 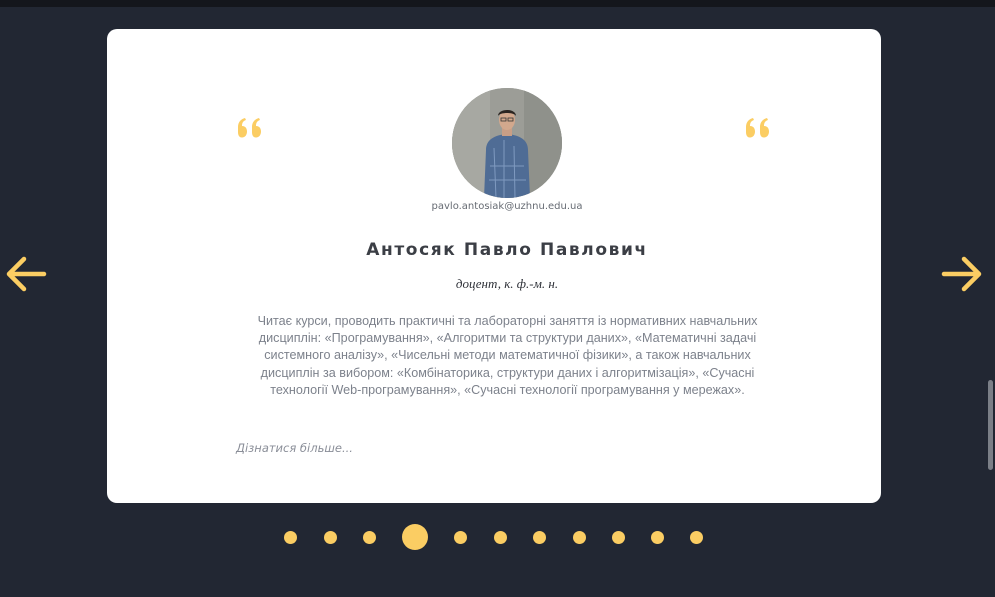 I want to click on scrollbar-thumb, so click(x=990, y=425).